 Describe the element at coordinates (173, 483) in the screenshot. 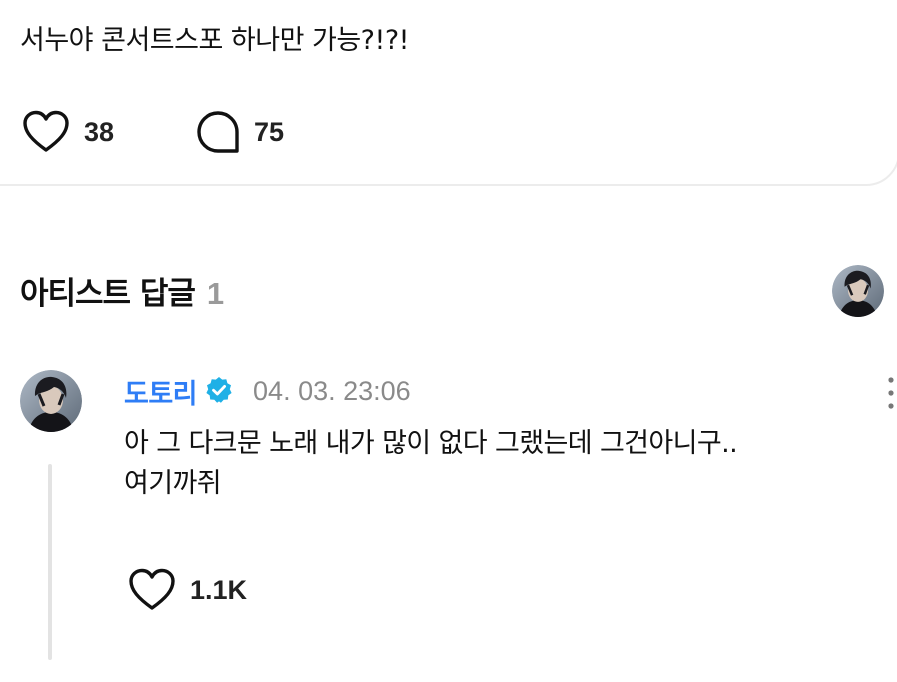

I see `comment-text-line: 여기까쥐` at that location.